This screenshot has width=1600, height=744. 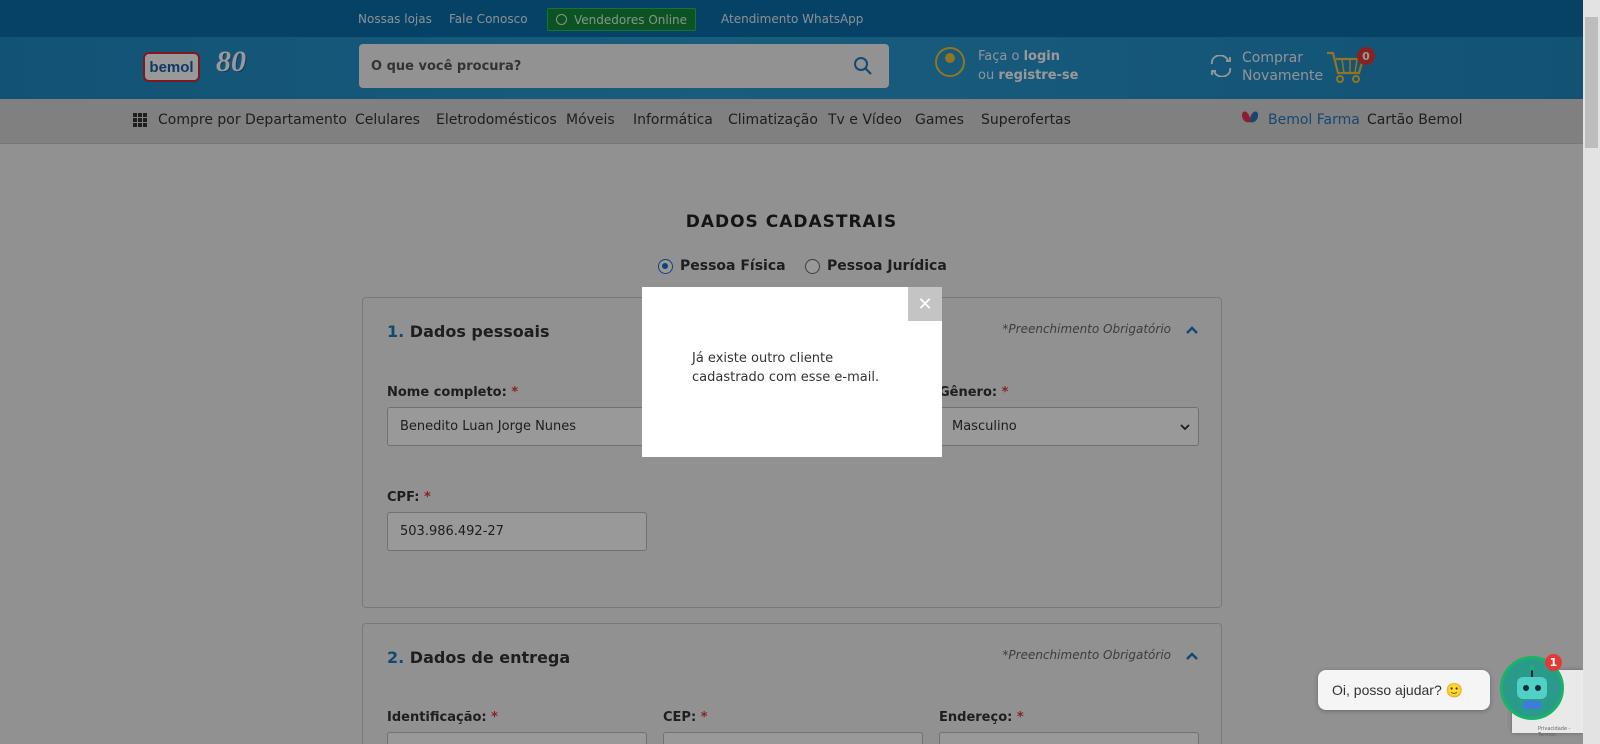 I want to click on close-icon: ✕, so click(x=925, y=304).